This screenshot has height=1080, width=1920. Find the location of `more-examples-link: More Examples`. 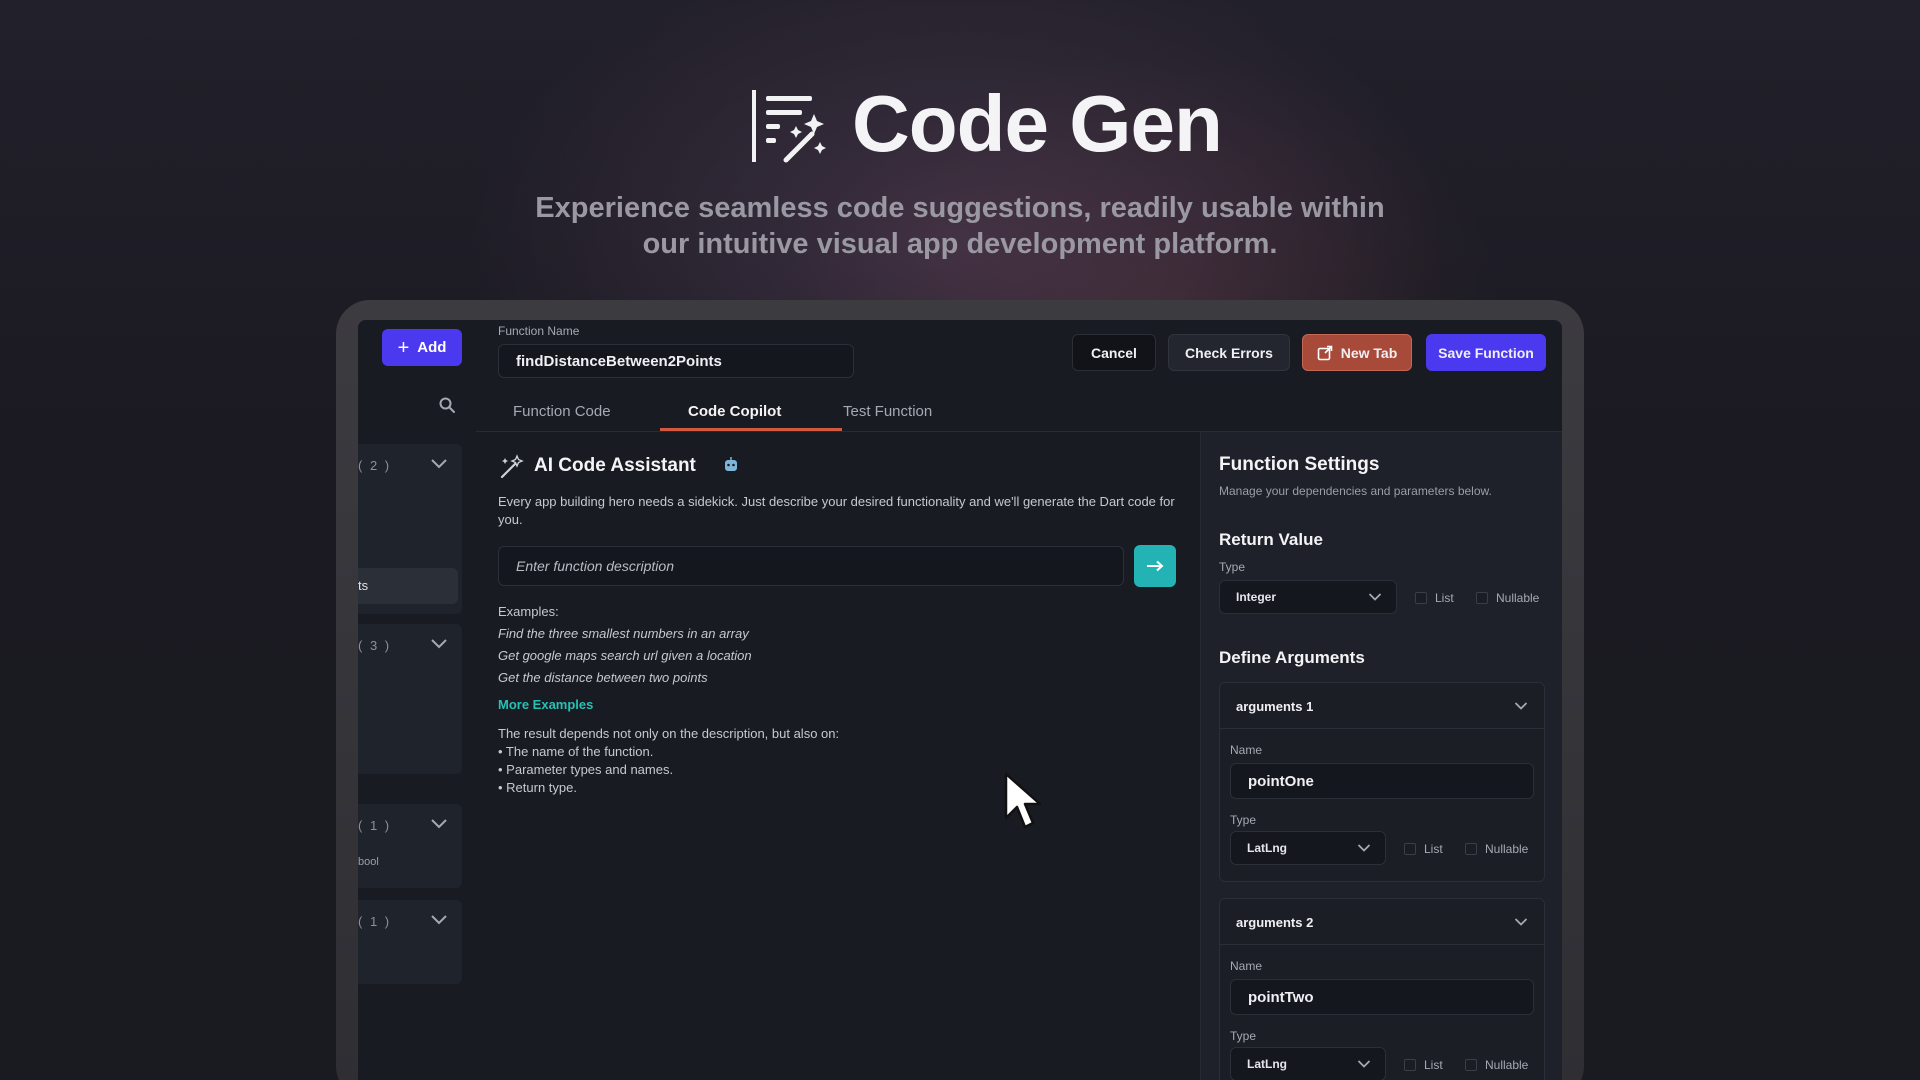

more-examples-link: More Examples is located at coordinates (545, 704).